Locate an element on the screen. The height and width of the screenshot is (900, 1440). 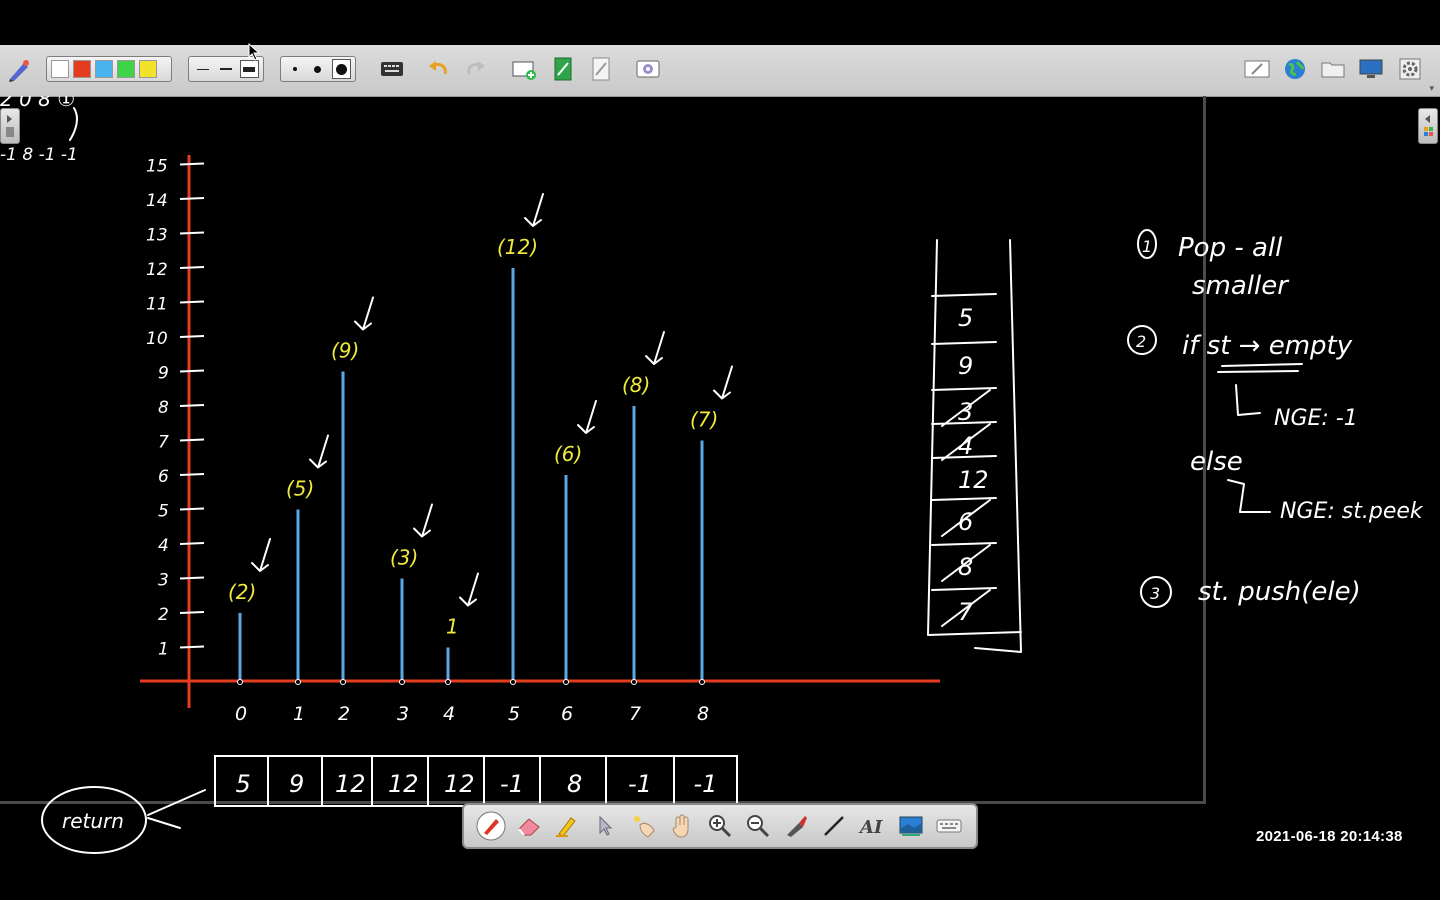
highlighter-icon is located at coordinates (567, 826).